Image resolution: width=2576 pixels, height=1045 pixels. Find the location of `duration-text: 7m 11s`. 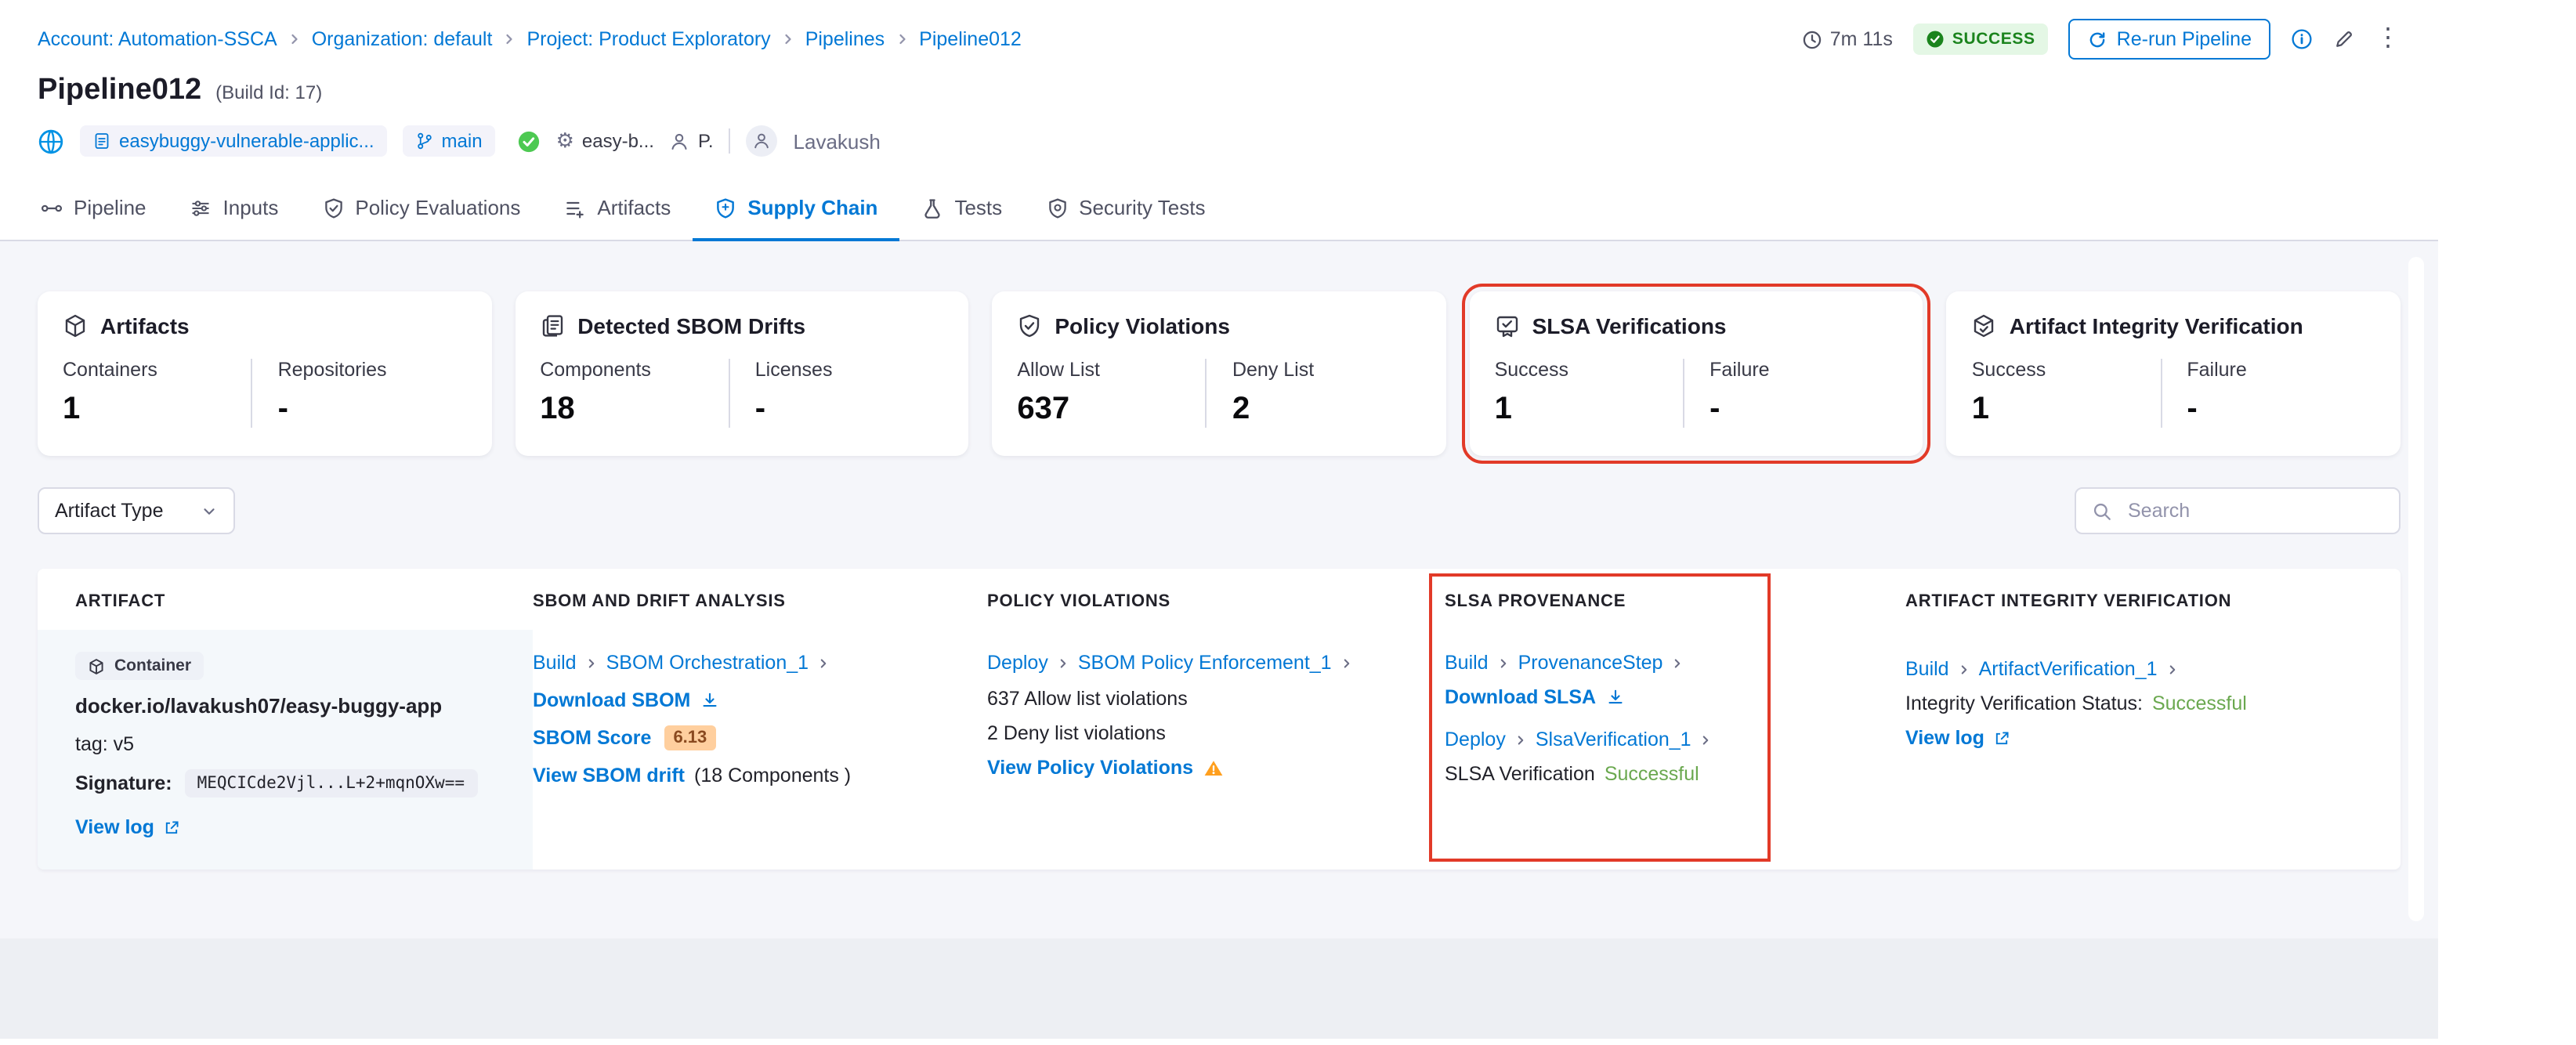

duration-text: 7m 11s is located at coordinates (1861, 39).